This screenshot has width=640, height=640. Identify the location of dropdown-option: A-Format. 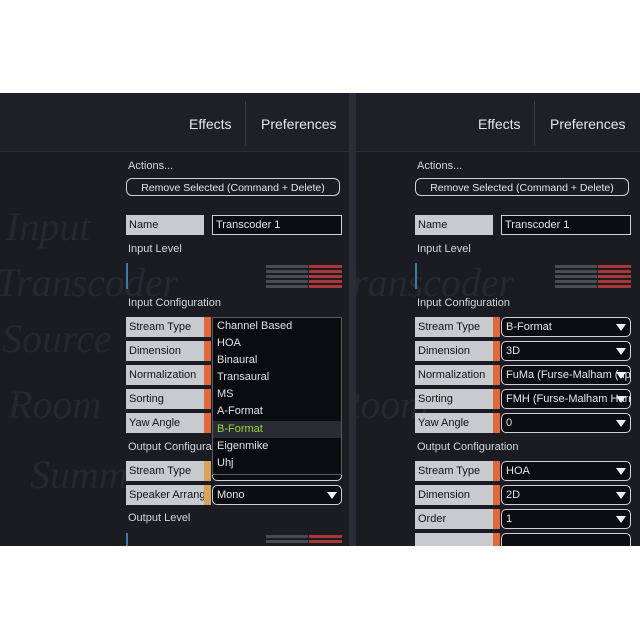
(277, 411).